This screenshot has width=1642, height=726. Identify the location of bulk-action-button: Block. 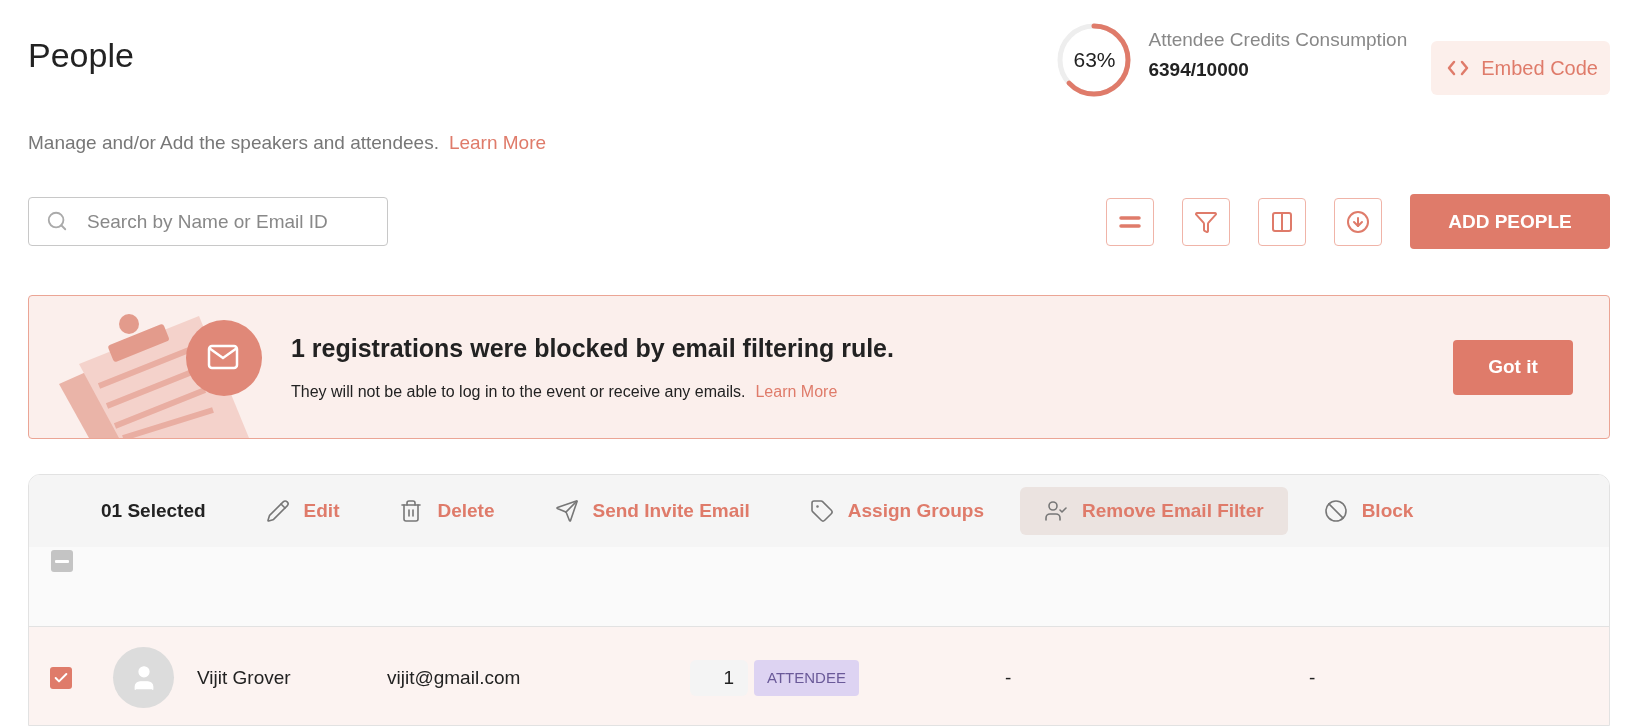
(1368, 511).